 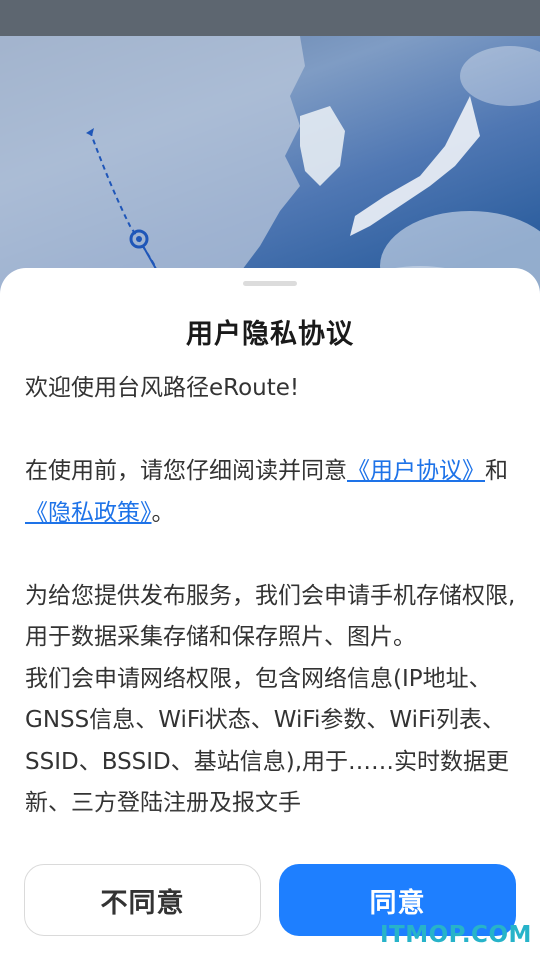 What do you see at coordinates (163, 512) in the screenshot?
I see `intro-suffix: 。` at bounding box center [163, 512].